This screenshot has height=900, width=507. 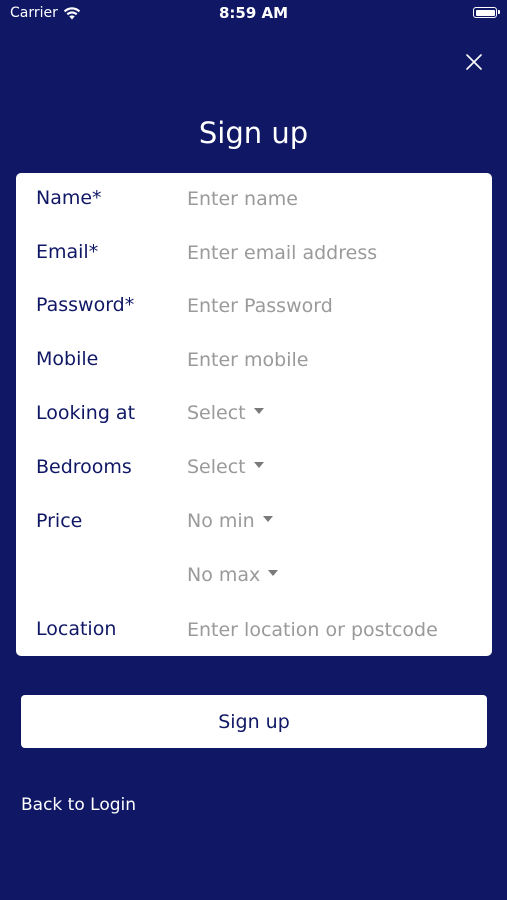 What do you see at coordinates (332, 306) in the screenshot?
I see `password-field` at bounding box center [332, 306].